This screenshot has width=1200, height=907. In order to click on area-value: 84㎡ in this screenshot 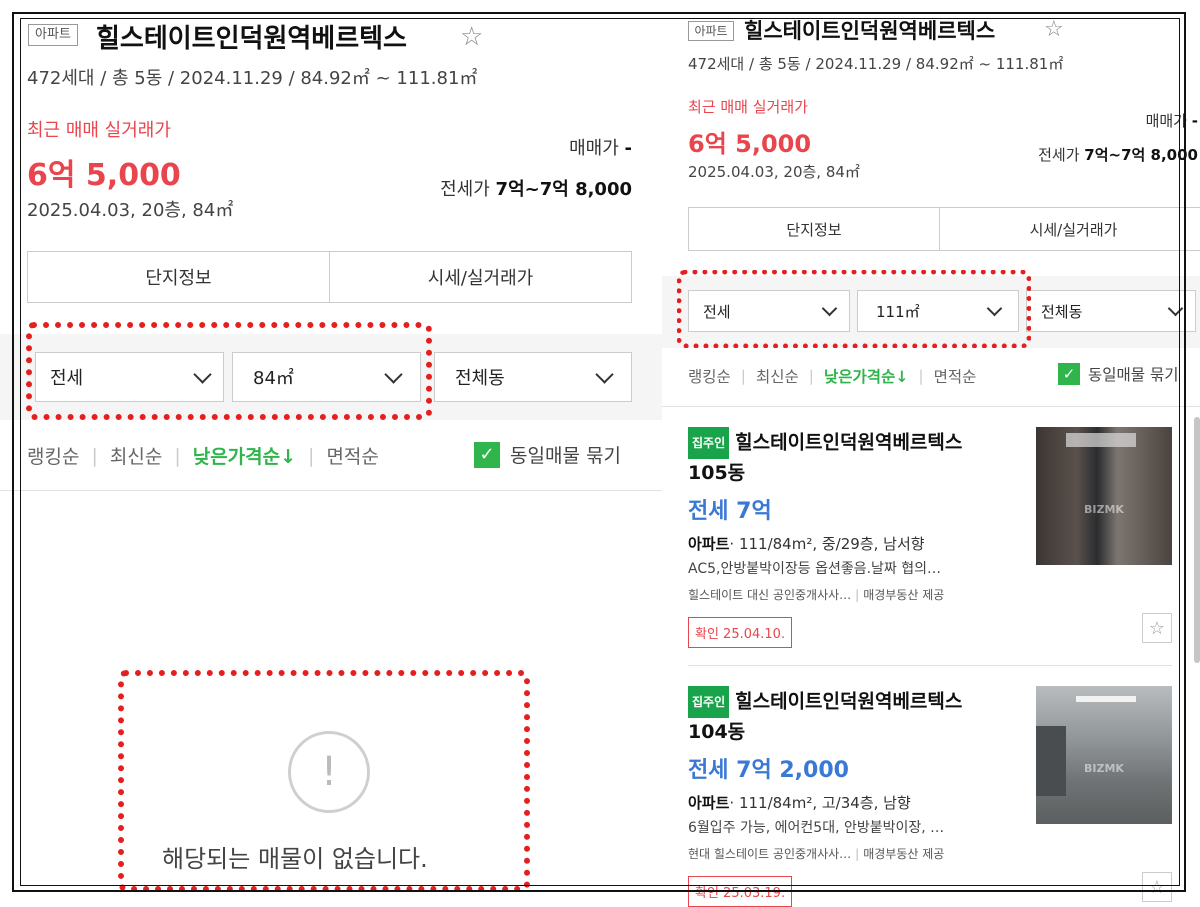, I will do `click(273, 378)`.